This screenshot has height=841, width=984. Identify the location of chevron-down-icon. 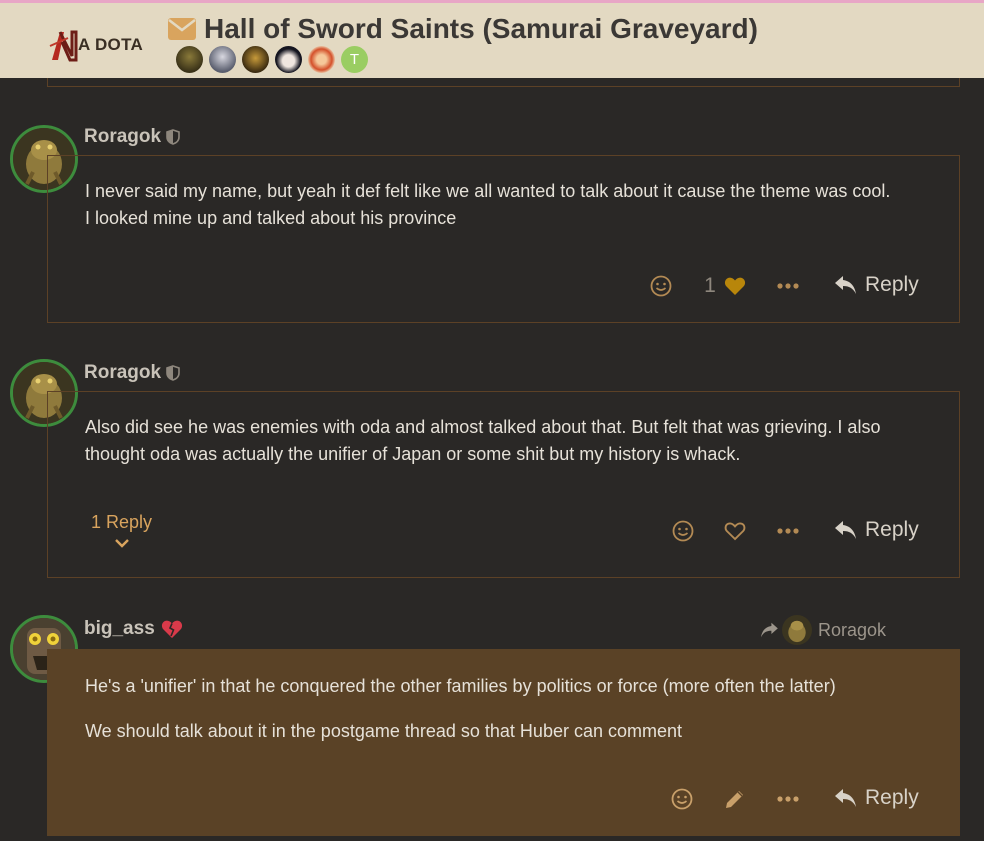
(121, 543).